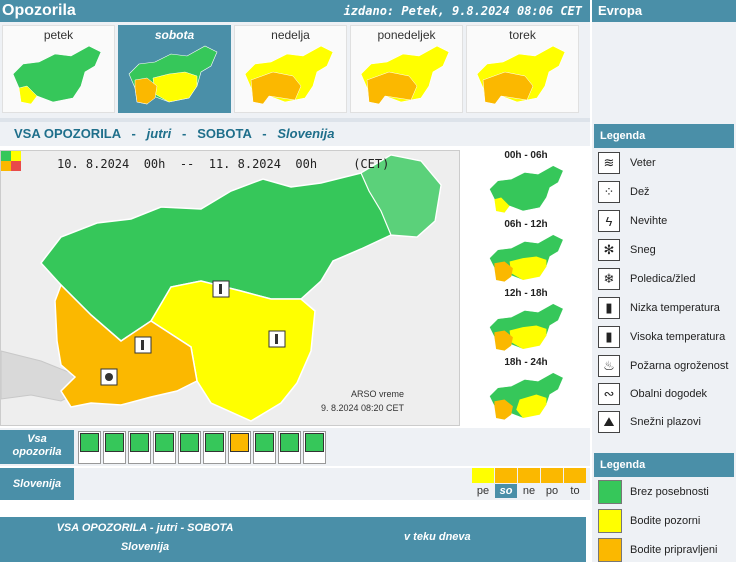 The height and width of the screenshot is (562, 736). I want to click on coastal-event-icon: ∾, so click(609, 394).